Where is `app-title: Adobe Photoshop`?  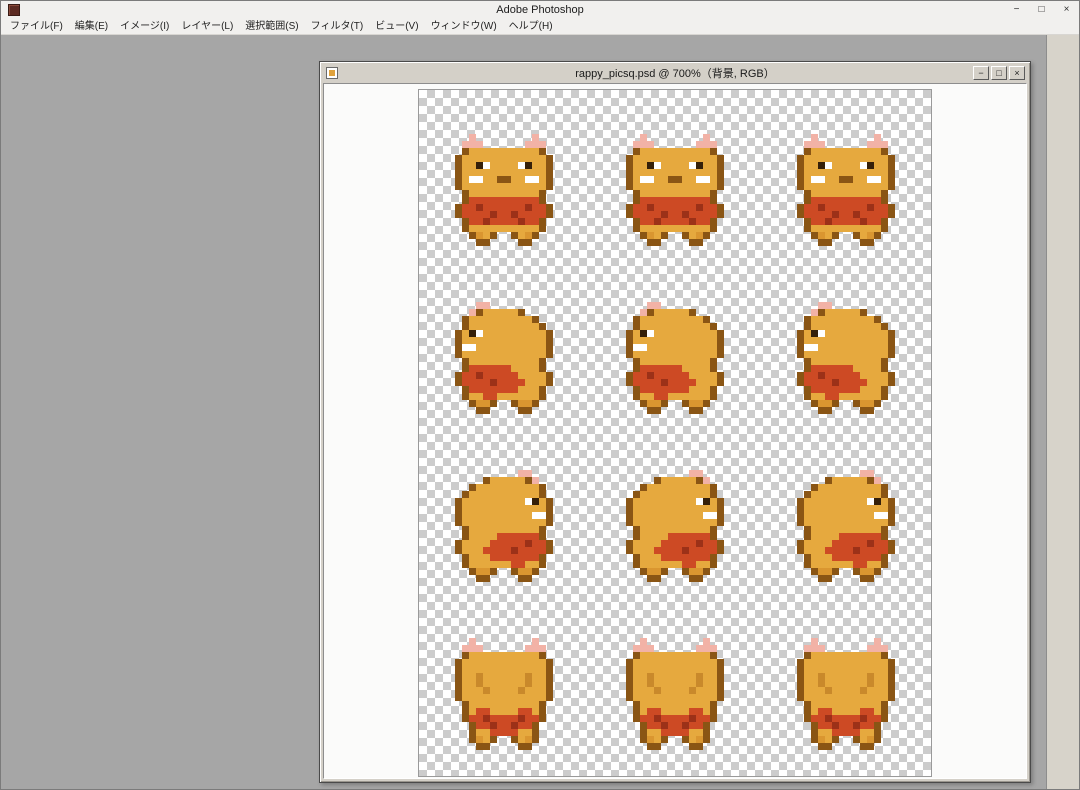 app-title: Adobe Photoshop is located at coordinates (540, 10).